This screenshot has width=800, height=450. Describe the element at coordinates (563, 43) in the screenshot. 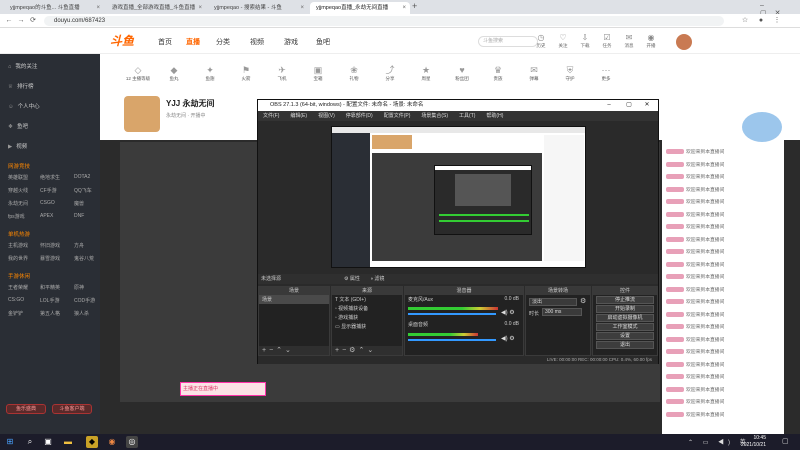

I see `follow-icon: ♡ 关注` at that location.